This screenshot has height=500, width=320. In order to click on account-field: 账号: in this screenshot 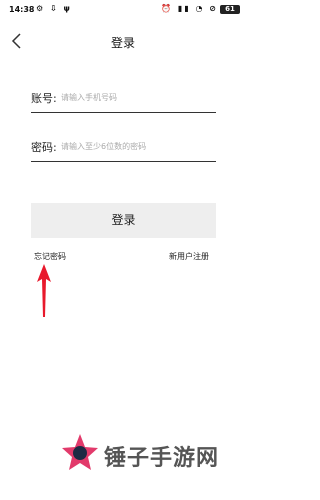, I will do `click(123, 98)`.